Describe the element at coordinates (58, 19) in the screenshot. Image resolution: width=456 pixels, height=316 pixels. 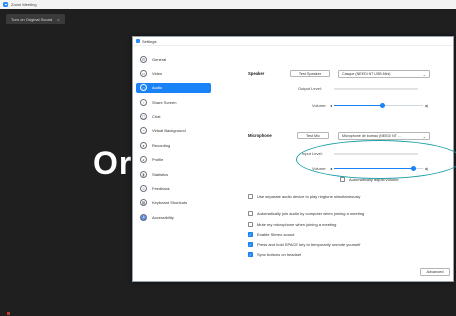
I see `close-icon: ×` at that location.